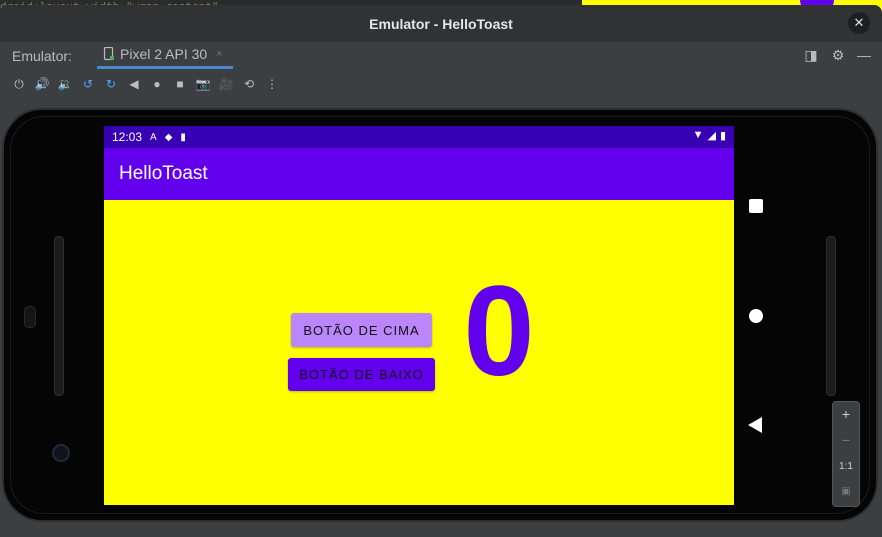  What do you see at coordinates (30, 317) in the screenshot?
I see `proximity-sensor` at bounding box center [30, 317].